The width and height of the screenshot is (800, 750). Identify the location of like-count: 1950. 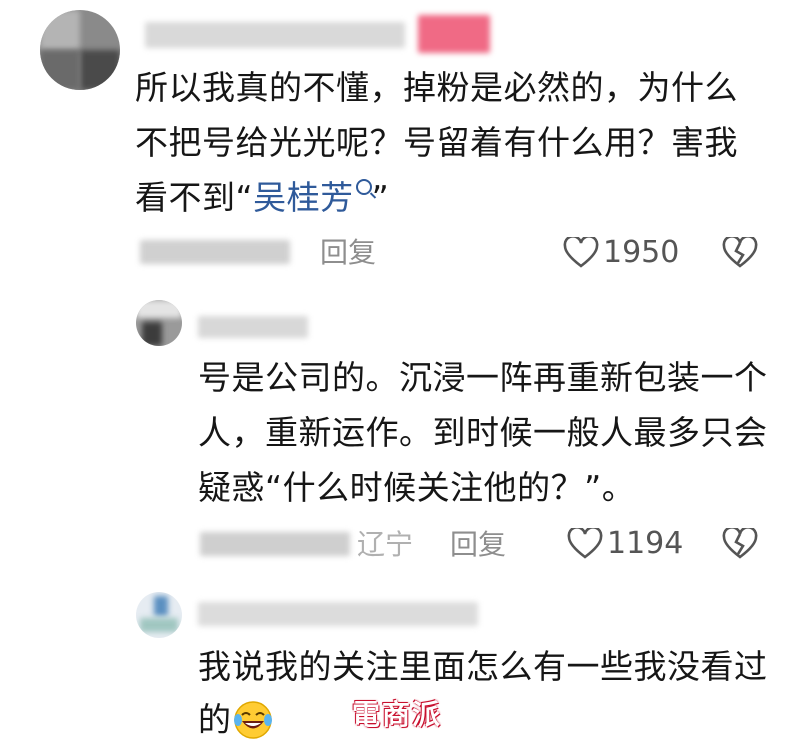
(641, 252).